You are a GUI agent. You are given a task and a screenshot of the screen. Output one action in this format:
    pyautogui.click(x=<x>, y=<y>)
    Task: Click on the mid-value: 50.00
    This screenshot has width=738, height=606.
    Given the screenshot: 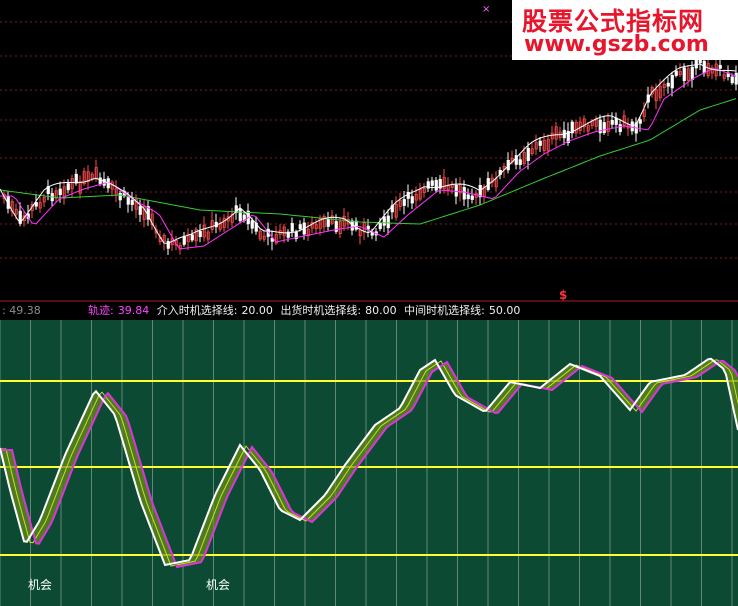 What is the action you would take?
    pyautogui.click(x=504, y=310)
    